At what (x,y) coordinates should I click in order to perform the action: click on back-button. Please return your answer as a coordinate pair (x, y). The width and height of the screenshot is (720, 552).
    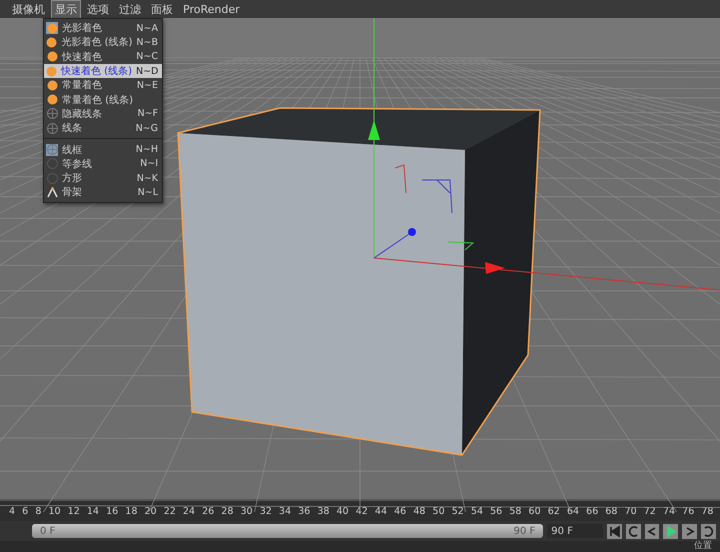
    Looking at the image, I should click on (652, 531).